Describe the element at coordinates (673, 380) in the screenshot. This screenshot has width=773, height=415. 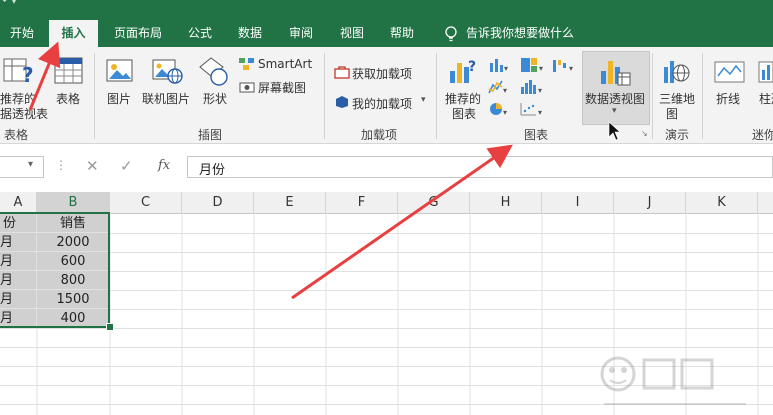
I see `watermark-logo` at that location.